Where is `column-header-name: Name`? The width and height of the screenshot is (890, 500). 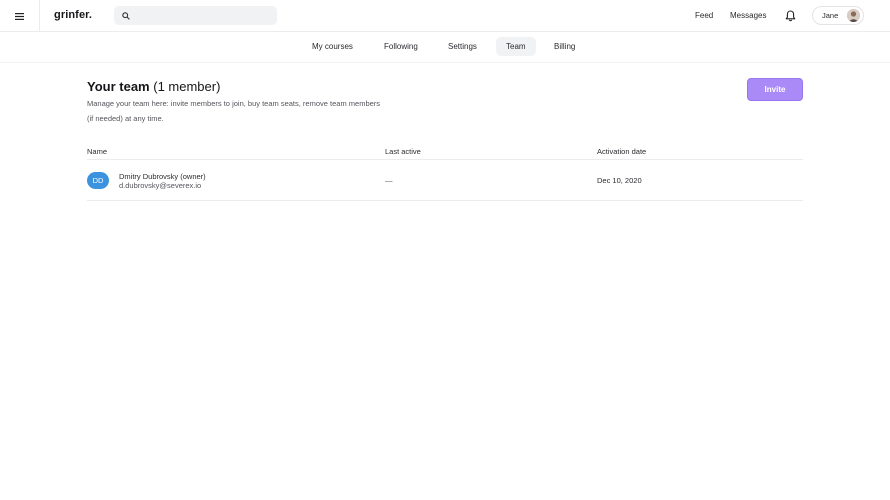 column-header-name: Name is located at coordinates (97, 151).